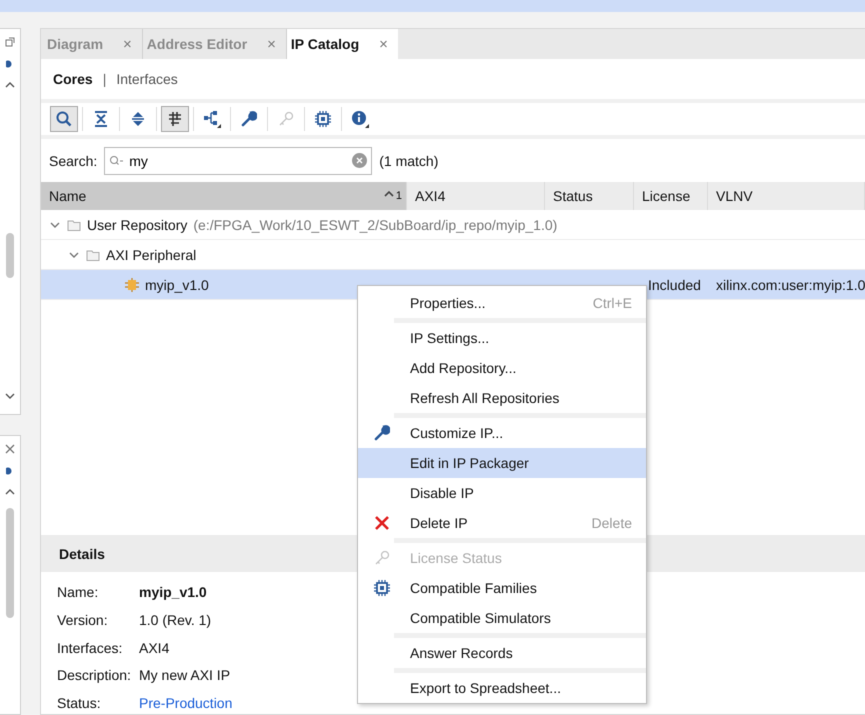  What do you see at coordinates (175, 621) in the screenshot?
I see `detail-value: 1.0 (Rev. 1)` at bounding box center [175, 621].